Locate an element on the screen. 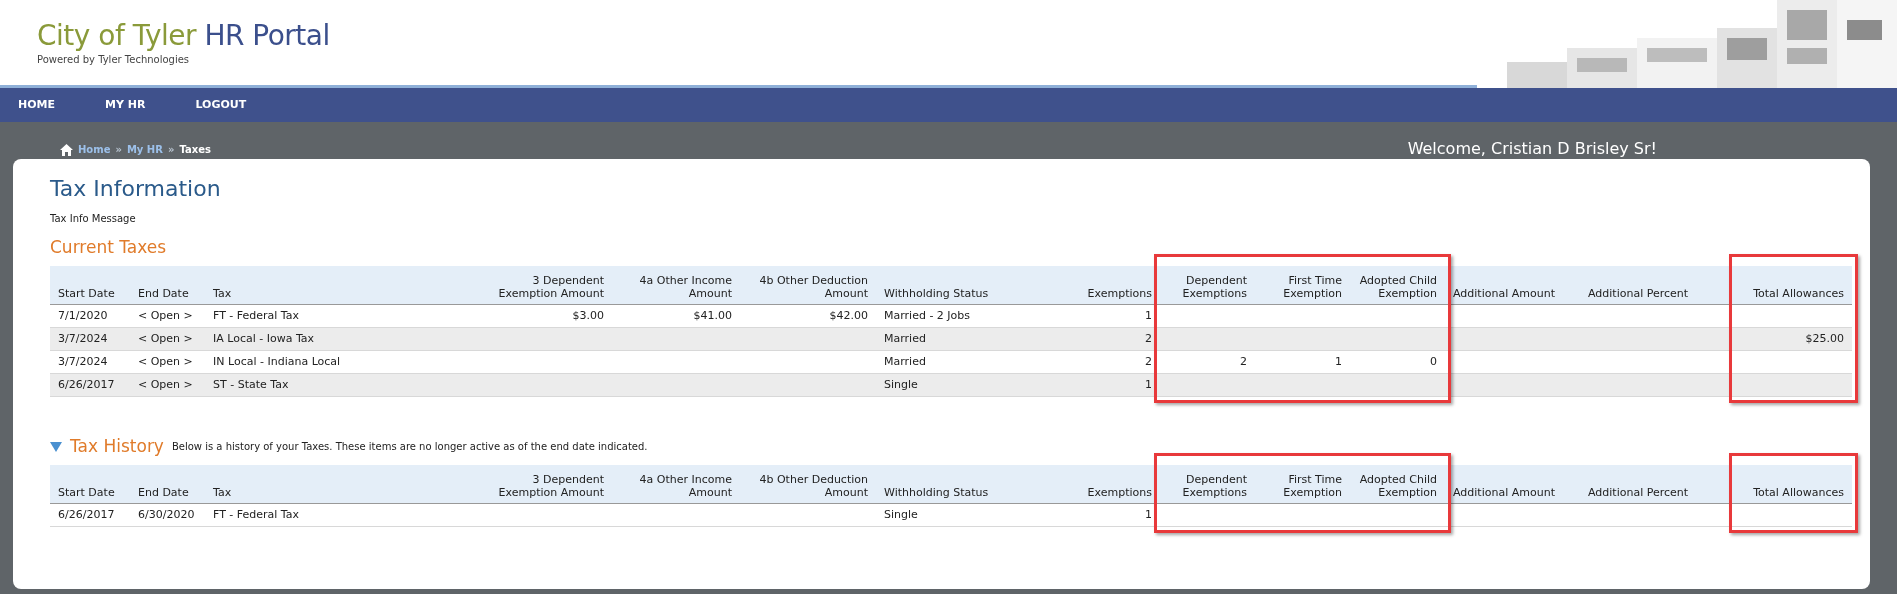 The height and width of the screenshot is (594, 1897). table-cell: IA Local - Iowa Tax is located at coordinates (264, 338).